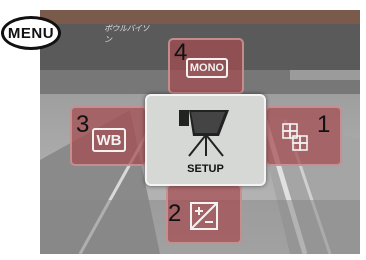 The image size is (366, 260). What do you see at coordinates (205, 169) in the screenshot?
I see `setup-label: SETUP` at bounding box center [205, 169].